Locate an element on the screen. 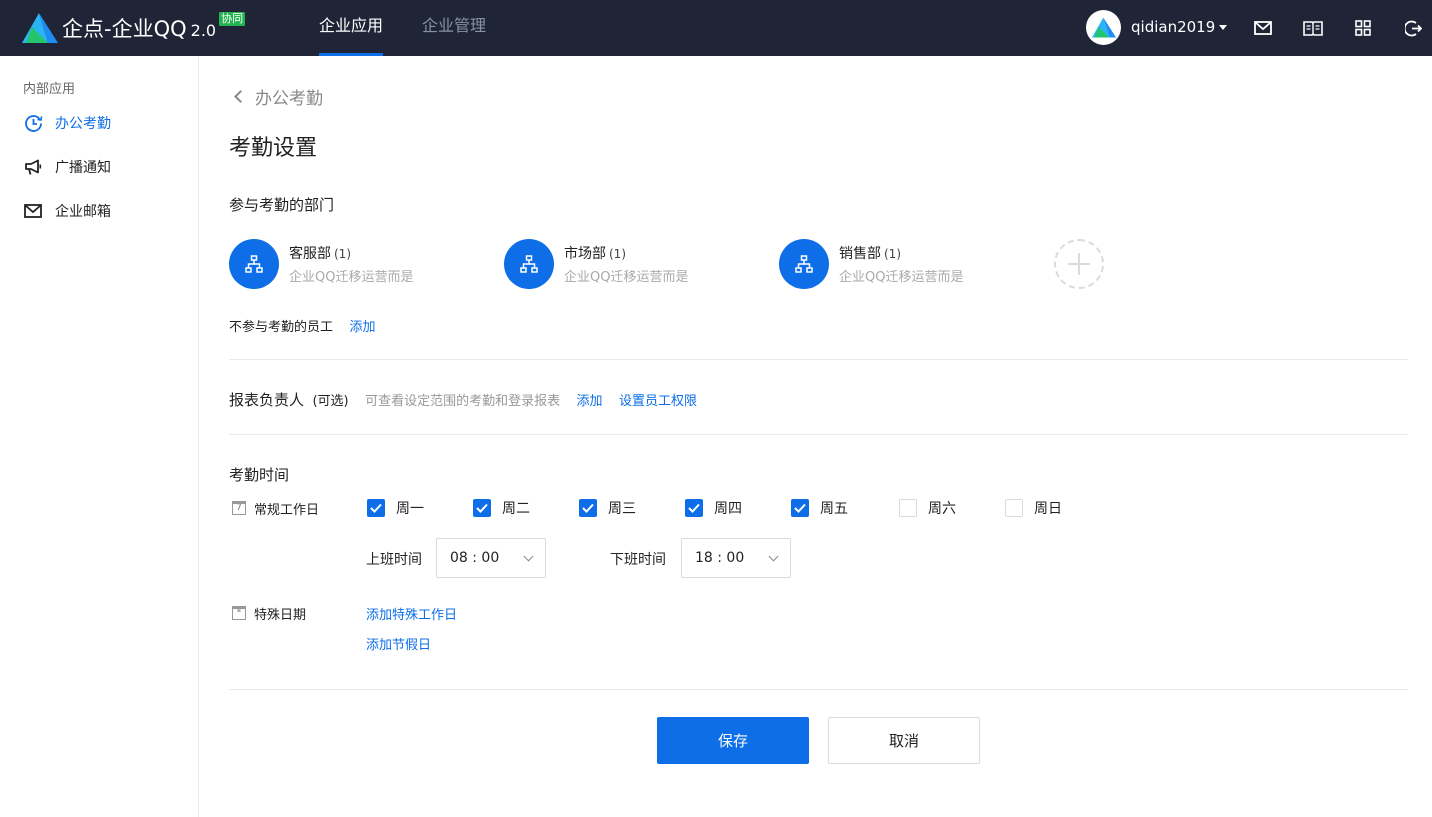  day-label: 周一 is located at coordinates (410, 509).